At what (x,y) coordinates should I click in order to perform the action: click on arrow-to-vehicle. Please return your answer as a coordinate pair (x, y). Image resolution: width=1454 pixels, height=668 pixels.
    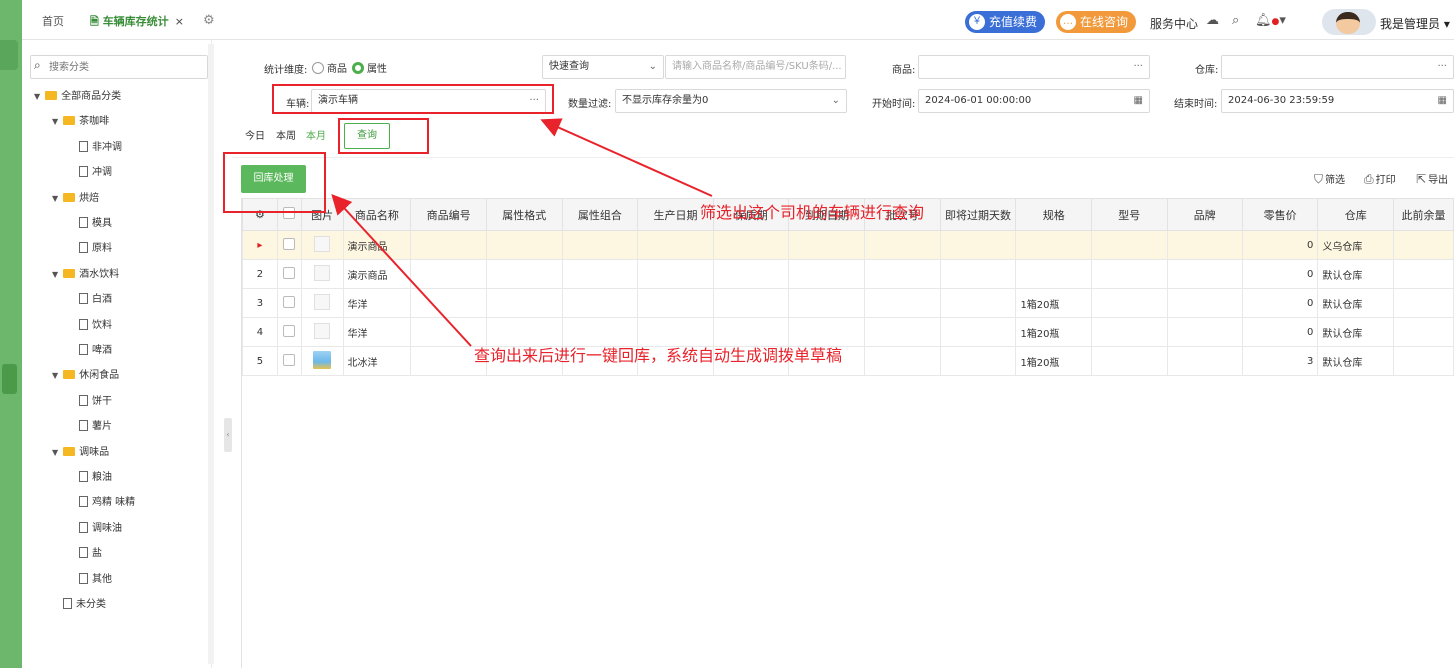
    Looking at the image, I should click on (626, 157).